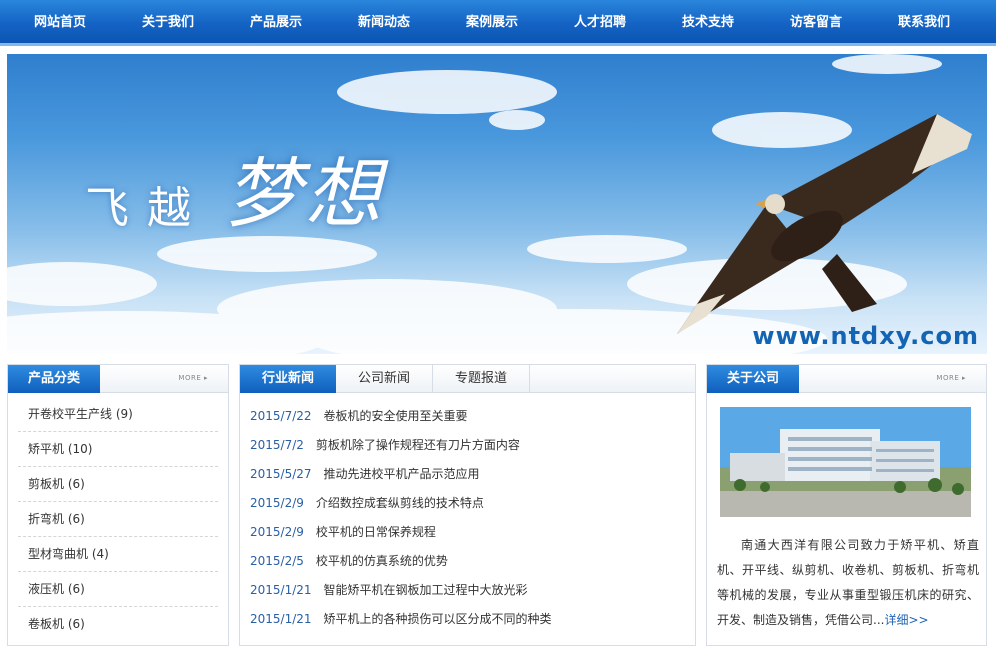 The width and height of the screenshot is (996, 651). I want to click on news-item: 2015/5/27 推动先进校平机产品示范应用, so click(472, 474).